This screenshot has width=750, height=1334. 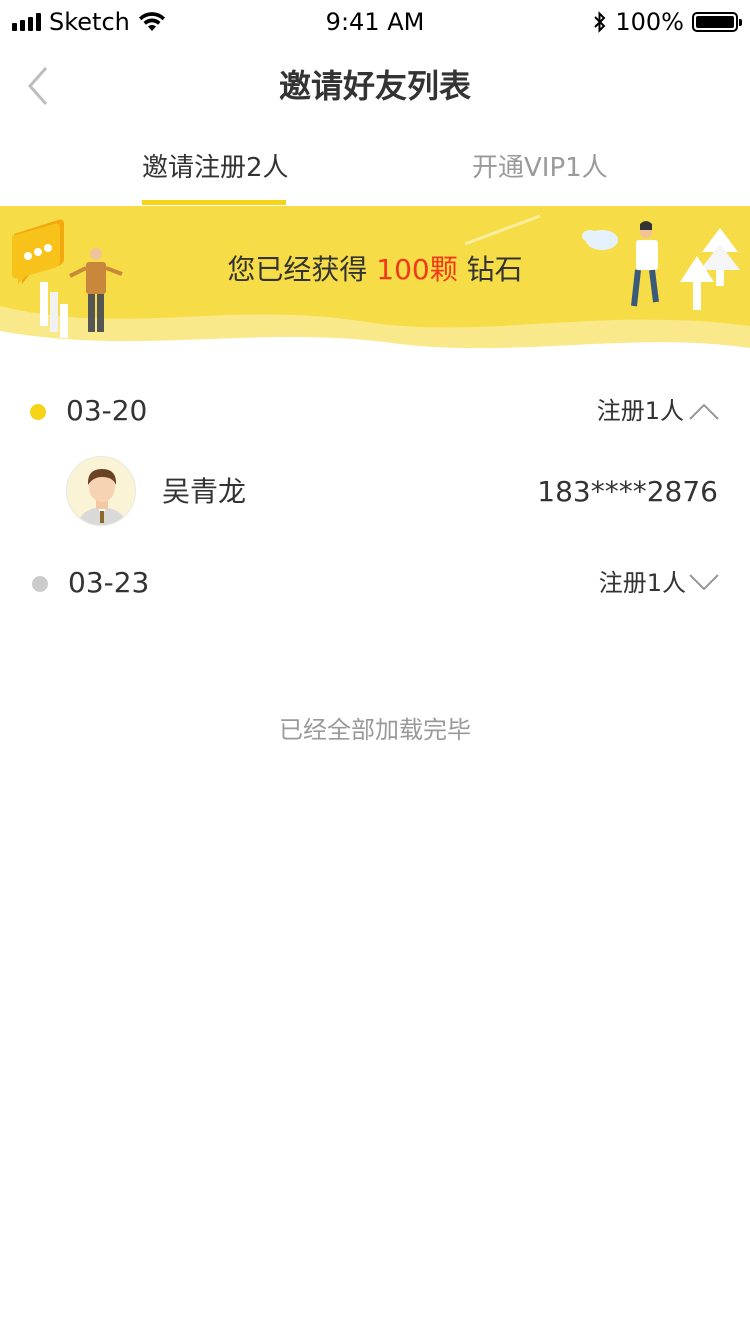 I want to click on tab-bar: 邀请注册2人 开通VIP1人, so click(x=375, y=167).